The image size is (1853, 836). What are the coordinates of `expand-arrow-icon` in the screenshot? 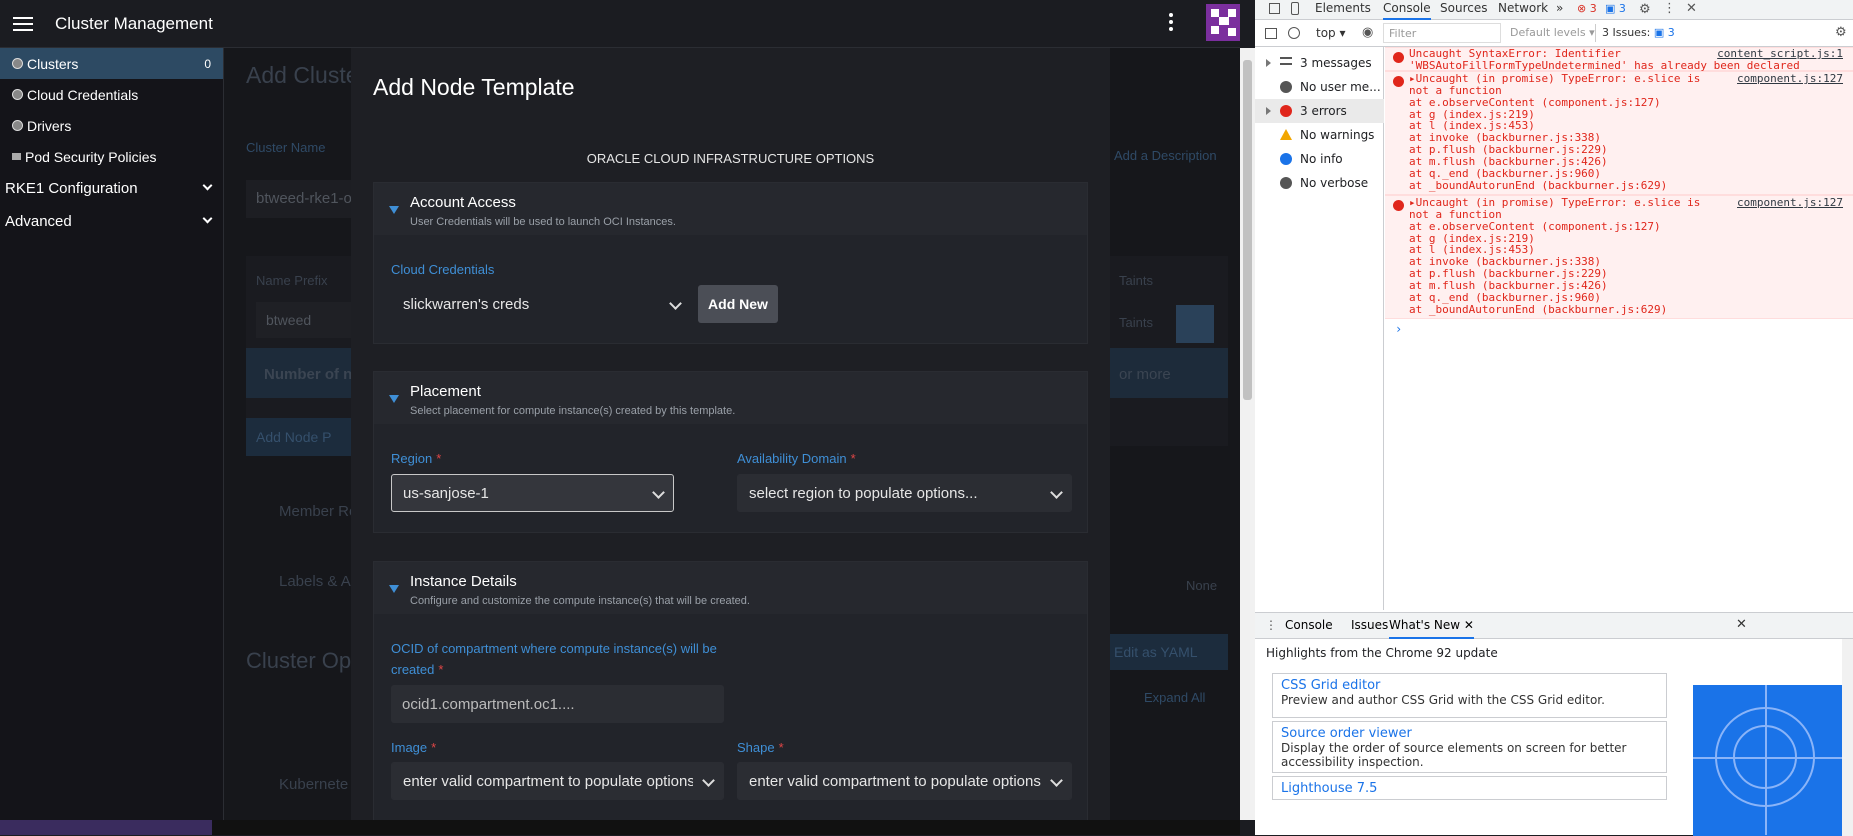 It's located at (1268, 63).